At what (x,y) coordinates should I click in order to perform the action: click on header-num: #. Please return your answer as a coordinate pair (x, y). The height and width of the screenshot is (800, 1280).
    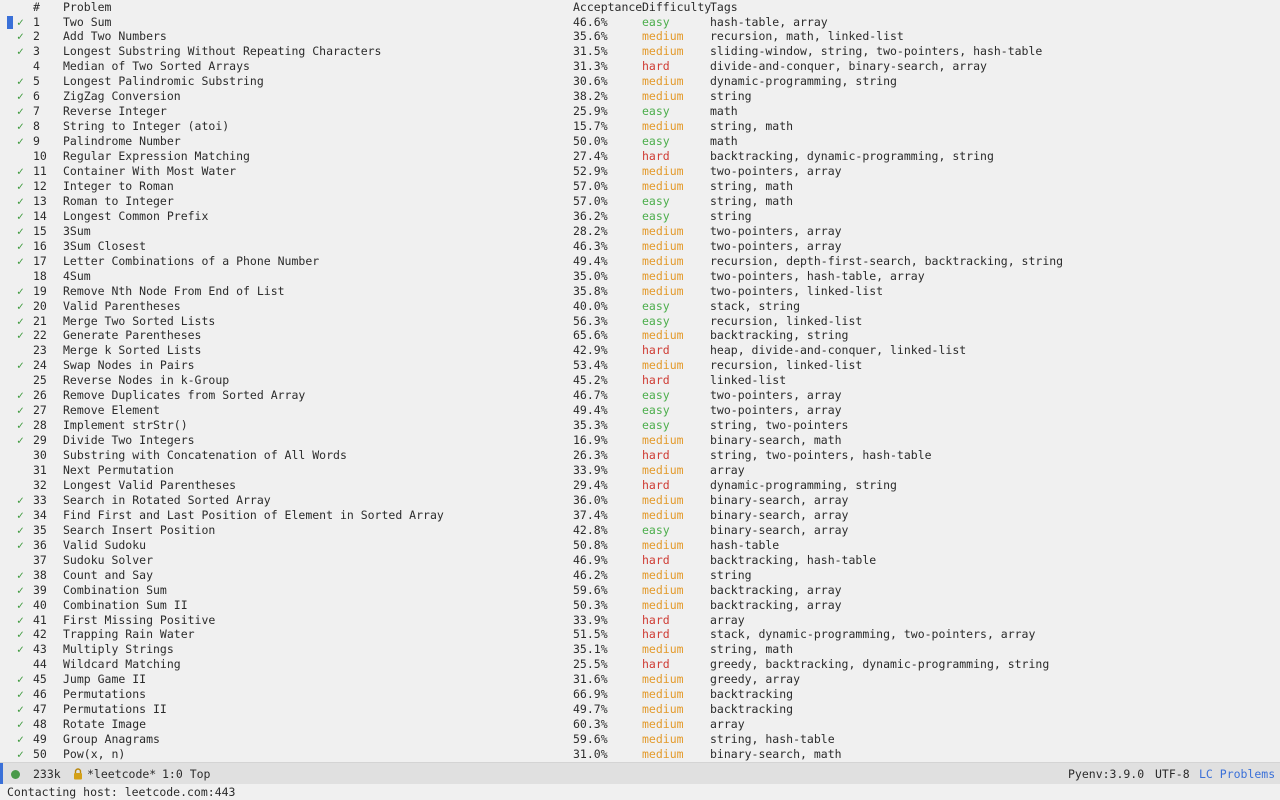
    Looking at the image, I should click on (36, 7).